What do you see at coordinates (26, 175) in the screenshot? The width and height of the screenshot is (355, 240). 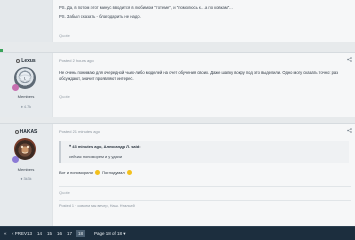 I see `post-author-panel: HAKAS Members ♦ 3k3k` at bounding box center [26, 175].